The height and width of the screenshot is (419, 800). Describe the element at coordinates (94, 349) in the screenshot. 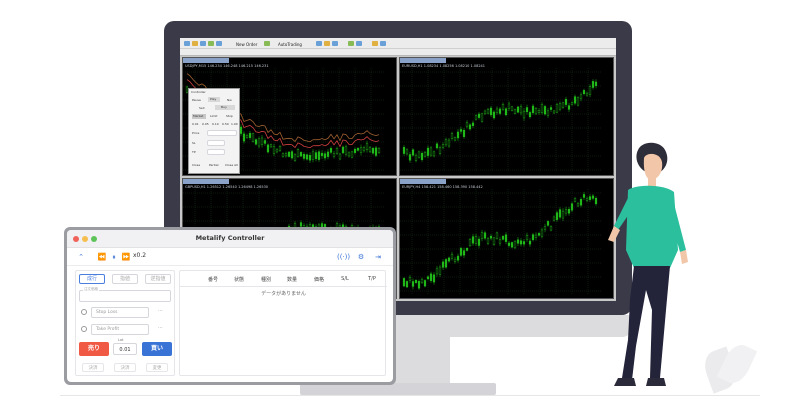

I see `sell-button: 売り` at that location.